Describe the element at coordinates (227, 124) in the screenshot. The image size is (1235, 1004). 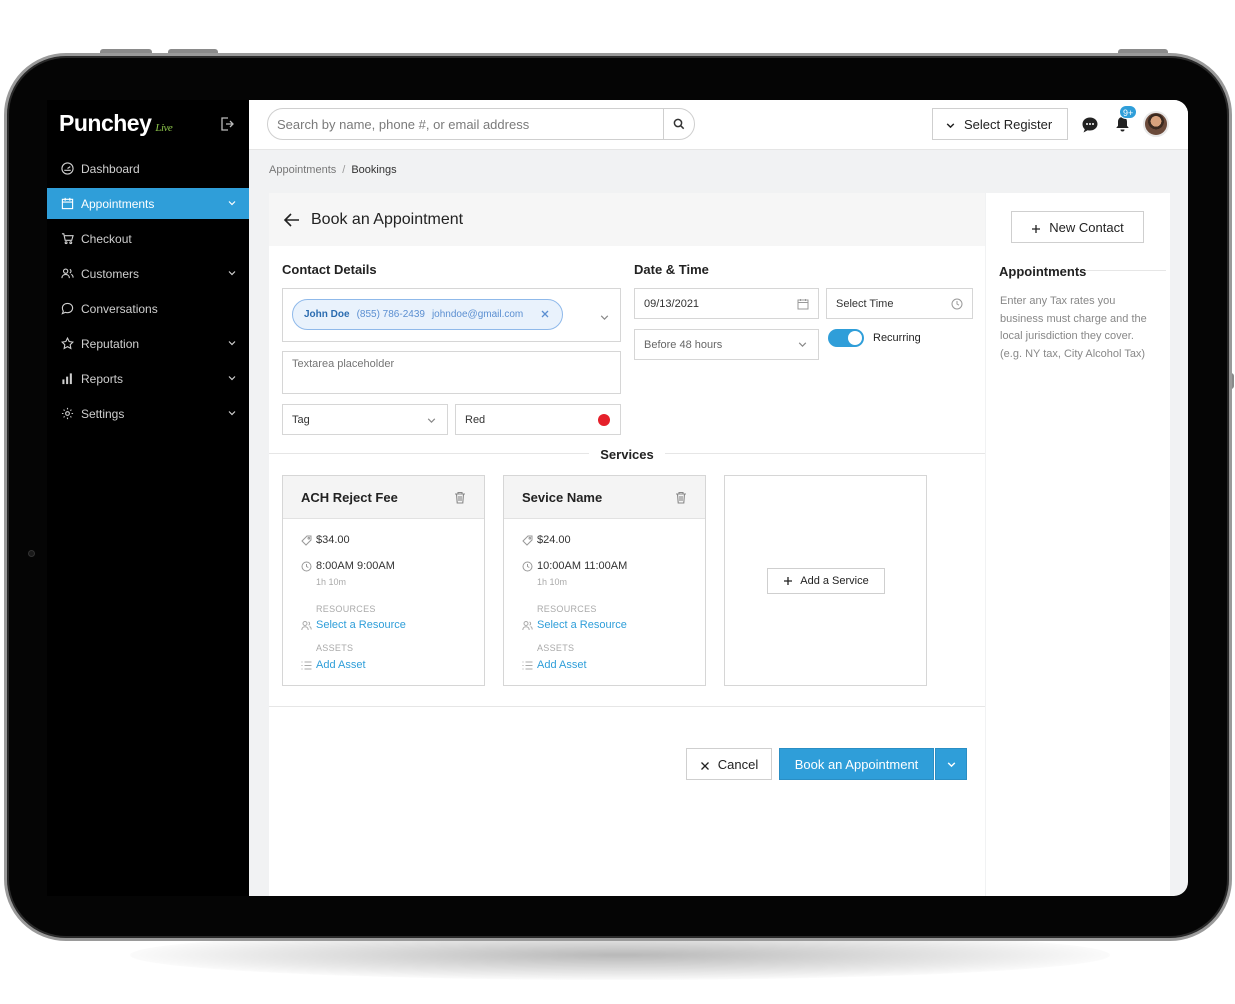
I see `collapse-sidebar-icon` at that location.